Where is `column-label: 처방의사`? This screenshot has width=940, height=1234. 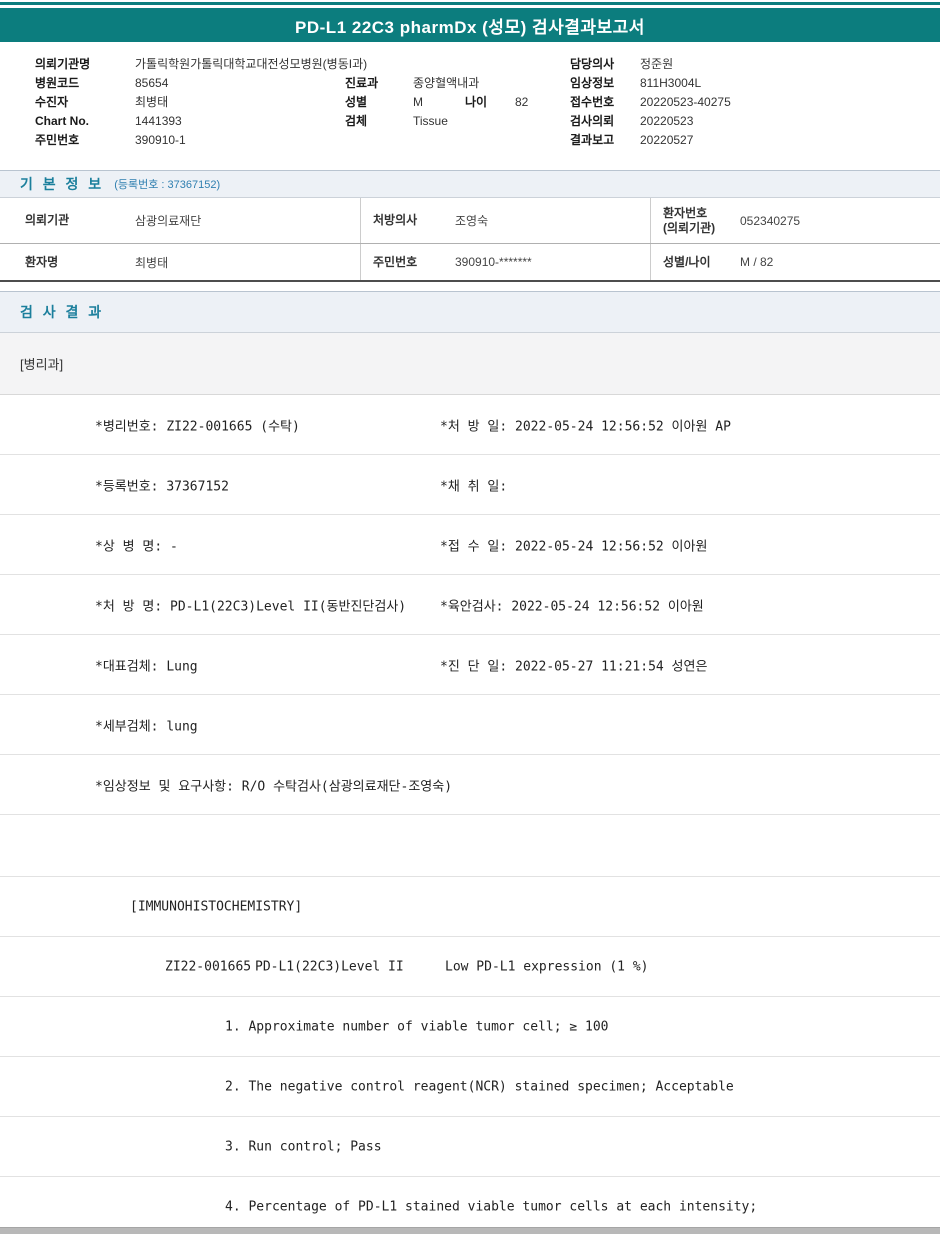
column-label: 처방의사 is located at coordinates (407, 220).